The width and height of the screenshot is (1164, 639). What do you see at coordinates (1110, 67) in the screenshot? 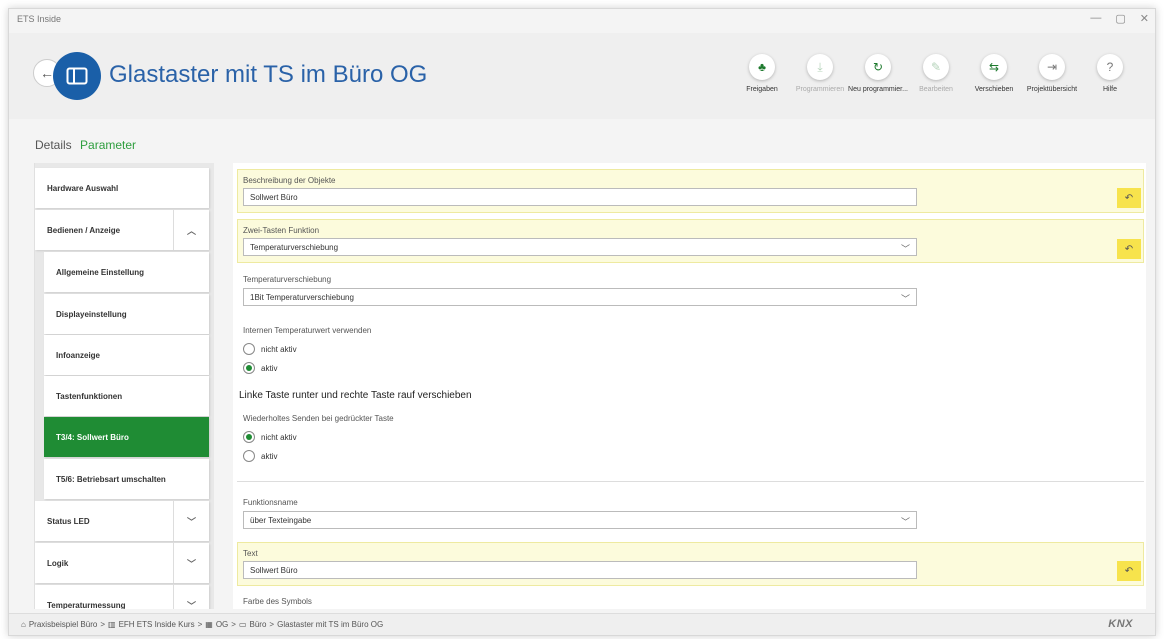
I see `help-icon: ?` at bounding box center [1110, 67].